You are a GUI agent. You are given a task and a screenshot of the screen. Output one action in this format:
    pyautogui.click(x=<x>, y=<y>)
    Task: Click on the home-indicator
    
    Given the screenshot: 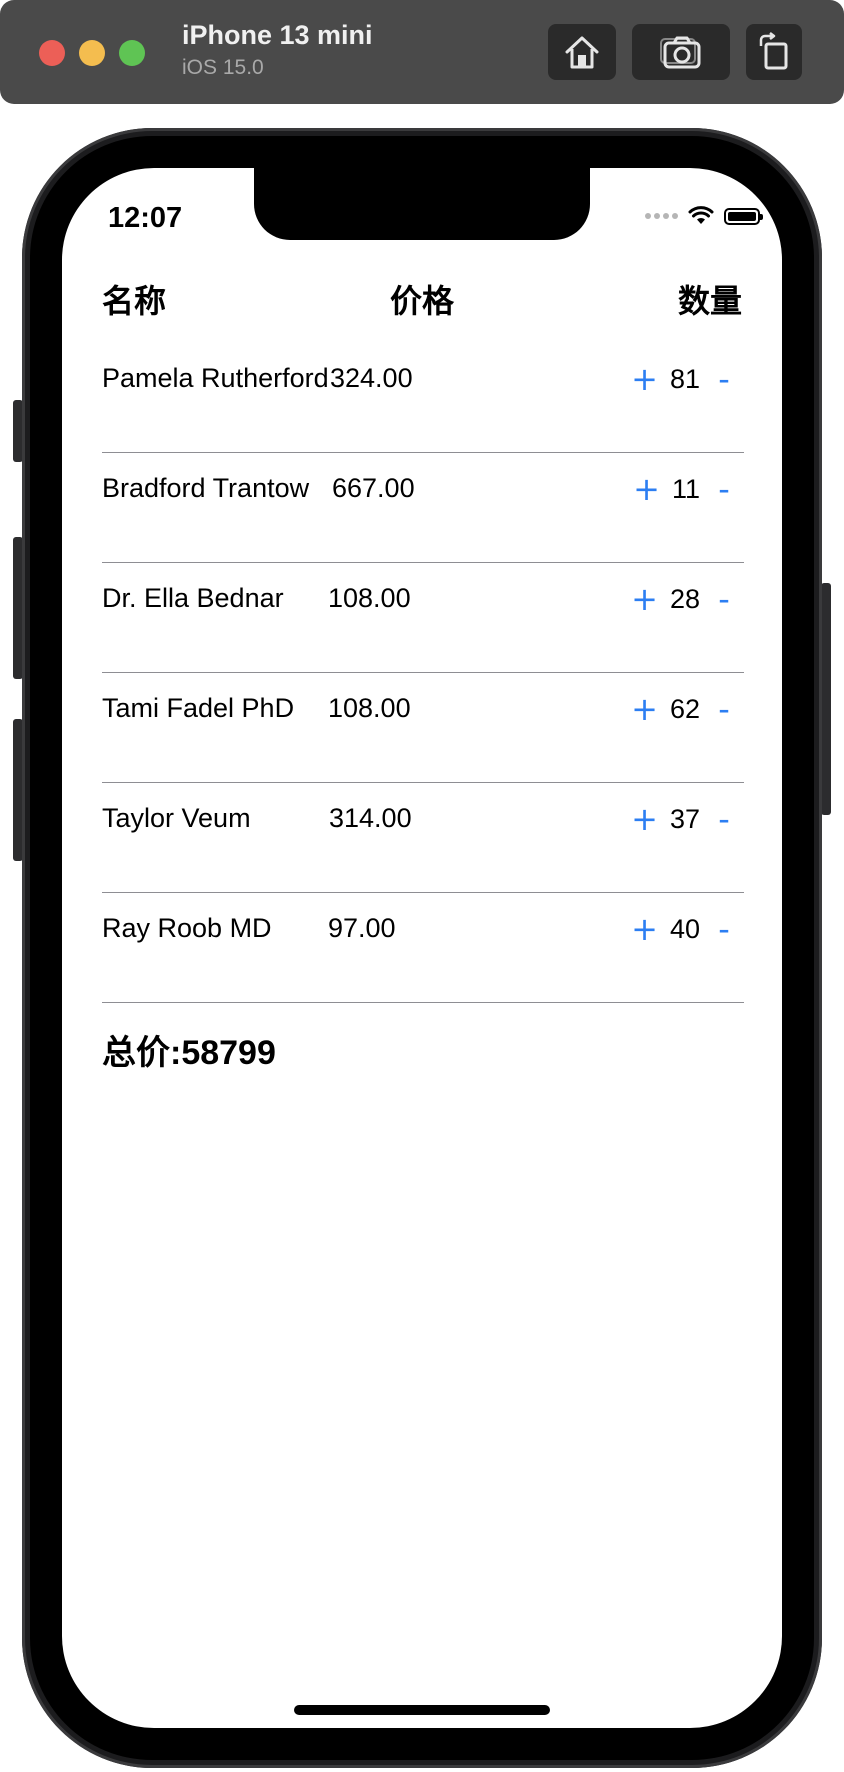 What is the action you would take?
    pyautogui.click(x=422, y=1710)
    